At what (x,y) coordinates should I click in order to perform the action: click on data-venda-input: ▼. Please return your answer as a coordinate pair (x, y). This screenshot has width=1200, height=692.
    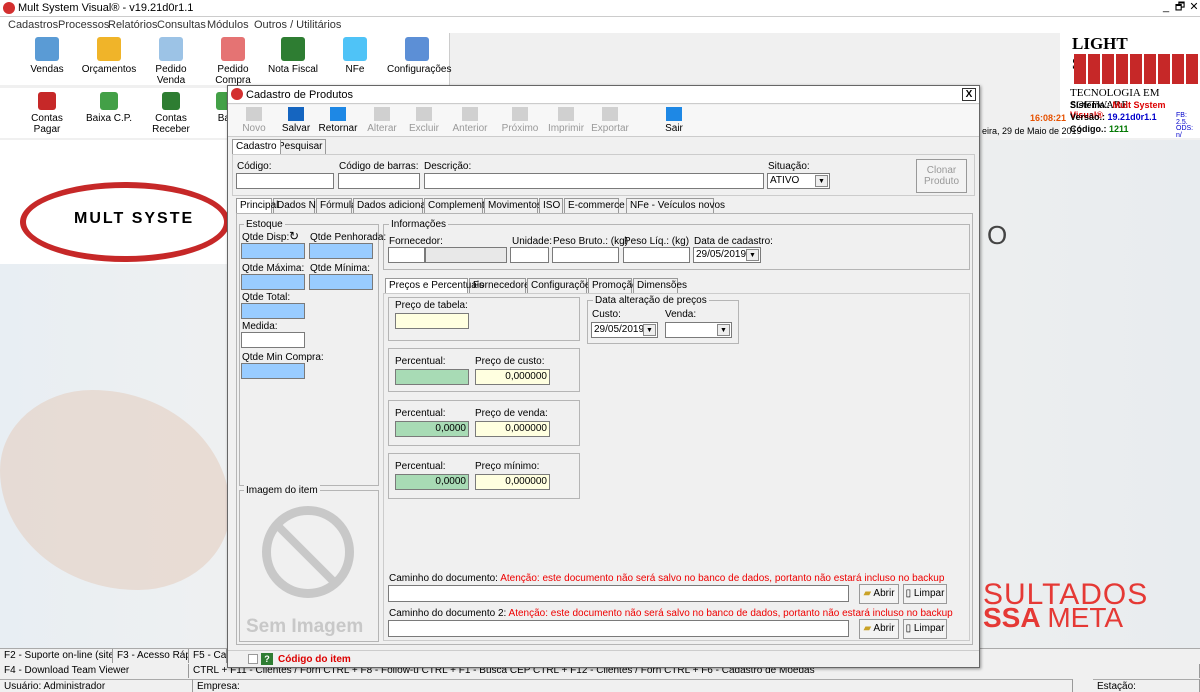
    Looking at the image, I should click on (698, 330).